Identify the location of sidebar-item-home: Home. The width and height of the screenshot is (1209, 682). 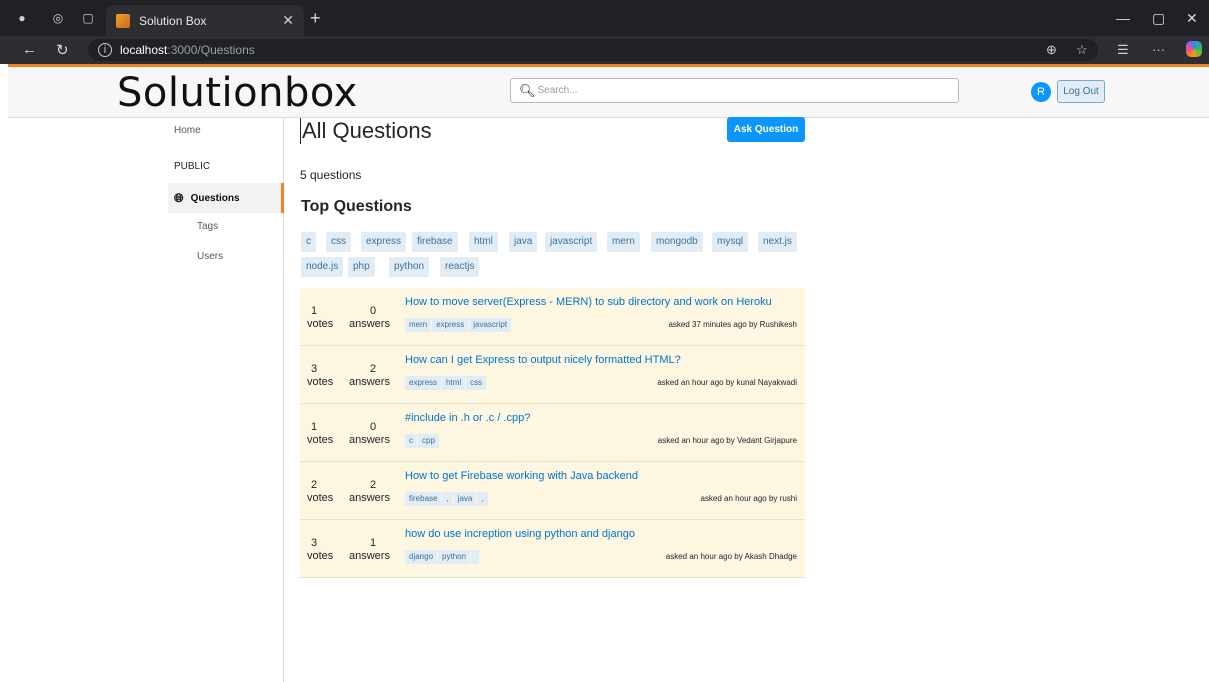
(187, 130).